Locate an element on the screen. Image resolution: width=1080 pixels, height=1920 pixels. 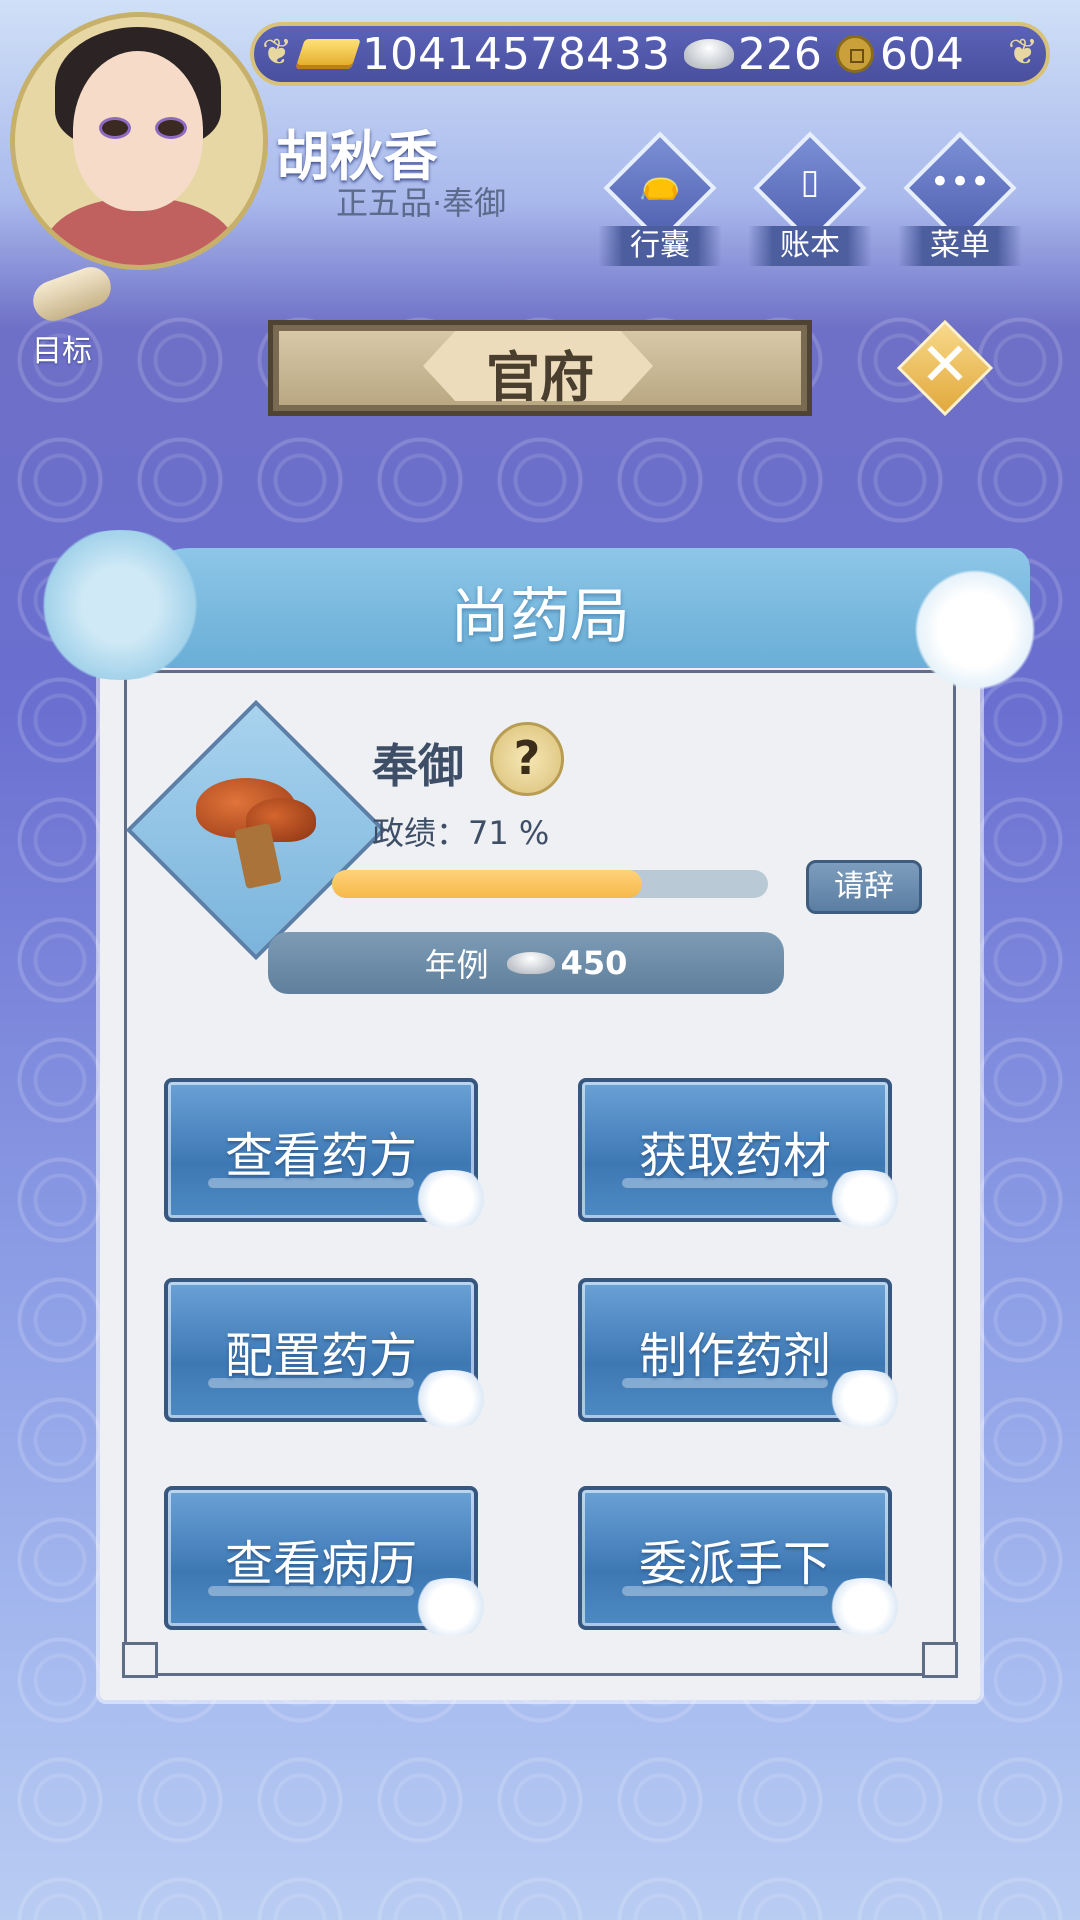
ledger-button: ▯ 账本 is located at coordinates (810, 198).